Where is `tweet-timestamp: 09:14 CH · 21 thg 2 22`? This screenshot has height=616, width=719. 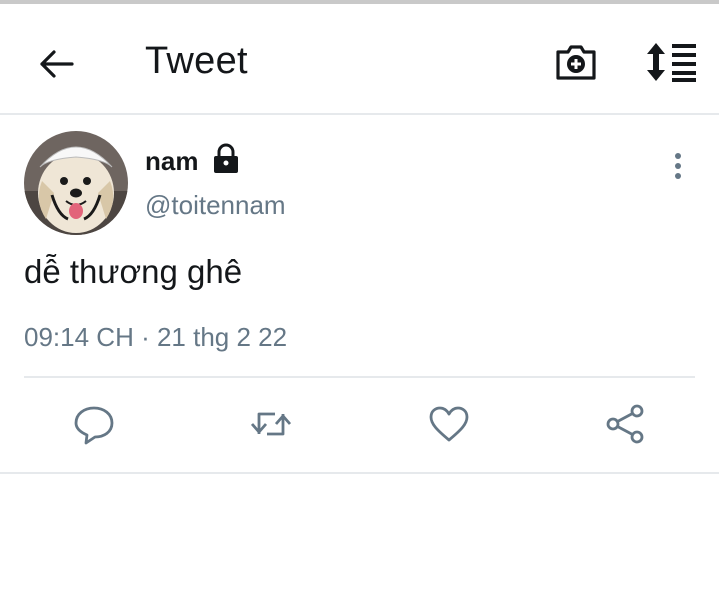 tweet-timestamp: 09:14 CH · 21 thg 2 22 is located at coordinates (155, 337).